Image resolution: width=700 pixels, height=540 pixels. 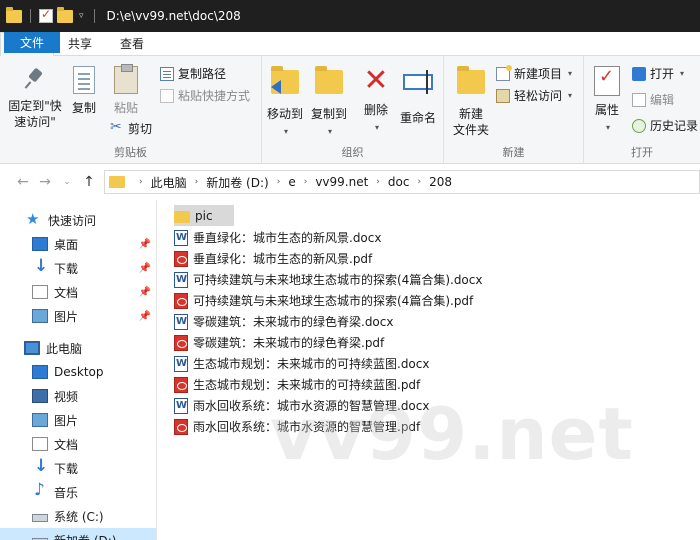 I want to click on window-title: D:\e\vv99.net\doc\208, so click(x=173, y=16).